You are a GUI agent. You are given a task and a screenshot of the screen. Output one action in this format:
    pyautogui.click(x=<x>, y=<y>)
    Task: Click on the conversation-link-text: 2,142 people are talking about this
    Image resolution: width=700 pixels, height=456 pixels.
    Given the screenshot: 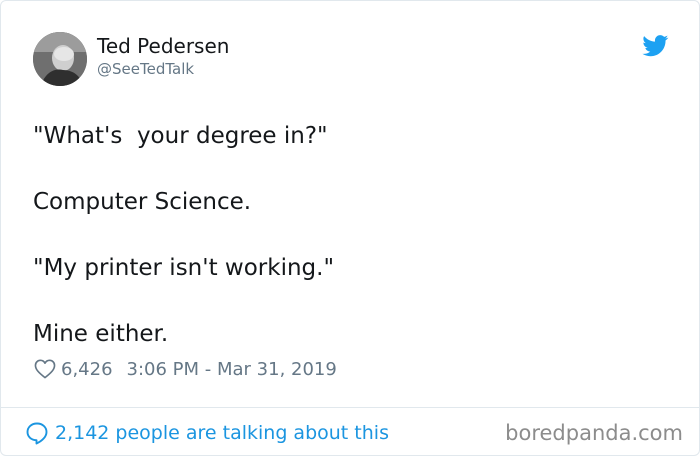 What is the action you would take?
    pyautogui.click(x=222, y=433)
    